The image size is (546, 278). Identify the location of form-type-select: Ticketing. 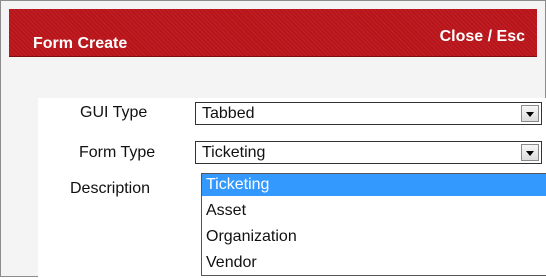
(368, 152).